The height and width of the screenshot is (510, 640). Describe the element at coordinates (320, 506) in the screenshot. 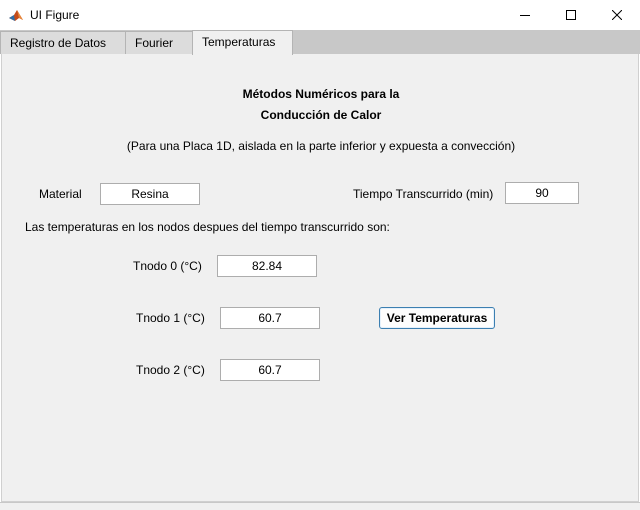

I see `window-bottom-edge` at that location.